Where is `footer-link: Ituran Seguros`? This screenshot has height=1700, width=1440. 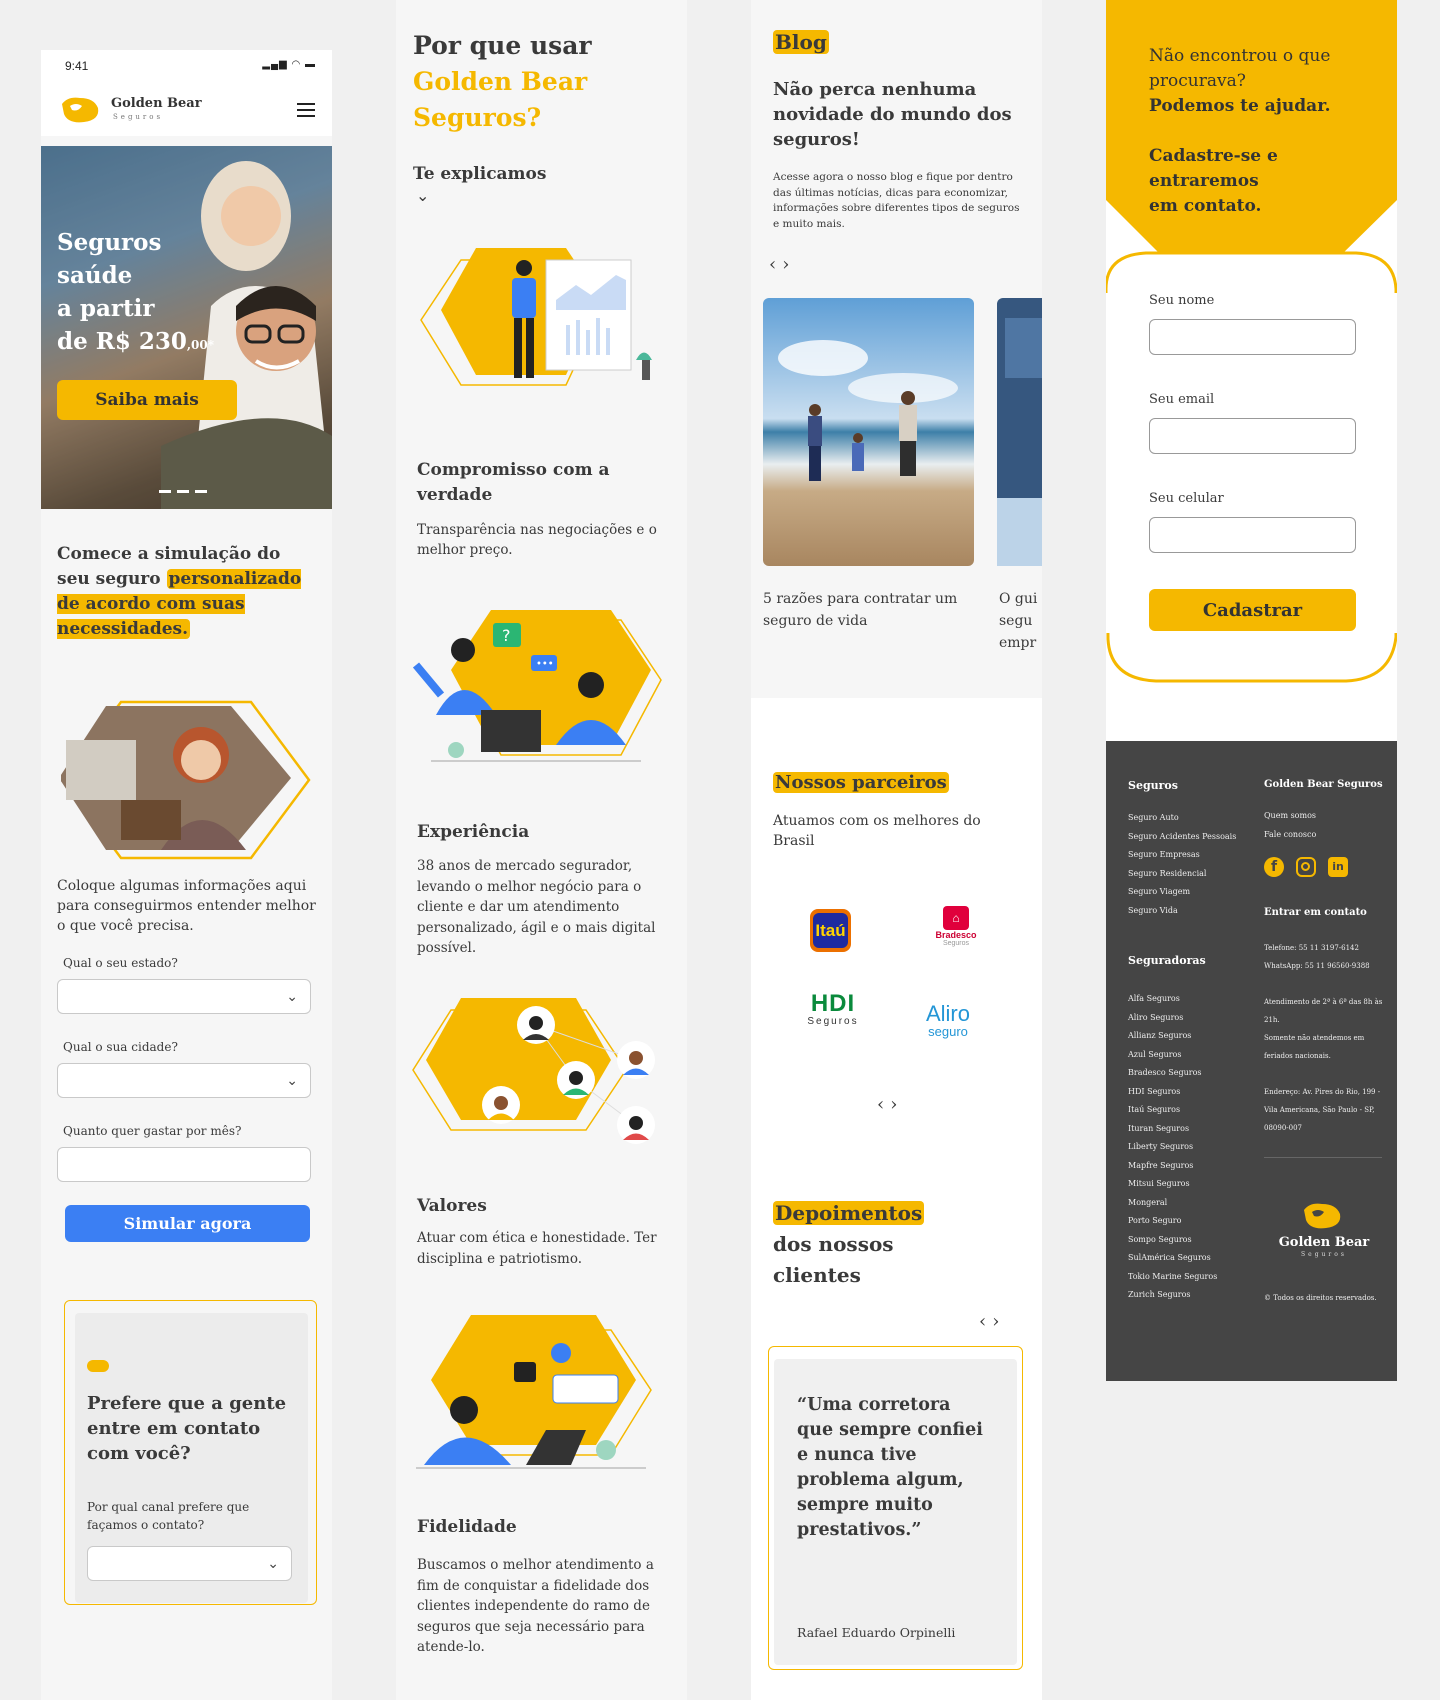 footer-link: Ituran Seguros is located at coordinates (1172, 1129).